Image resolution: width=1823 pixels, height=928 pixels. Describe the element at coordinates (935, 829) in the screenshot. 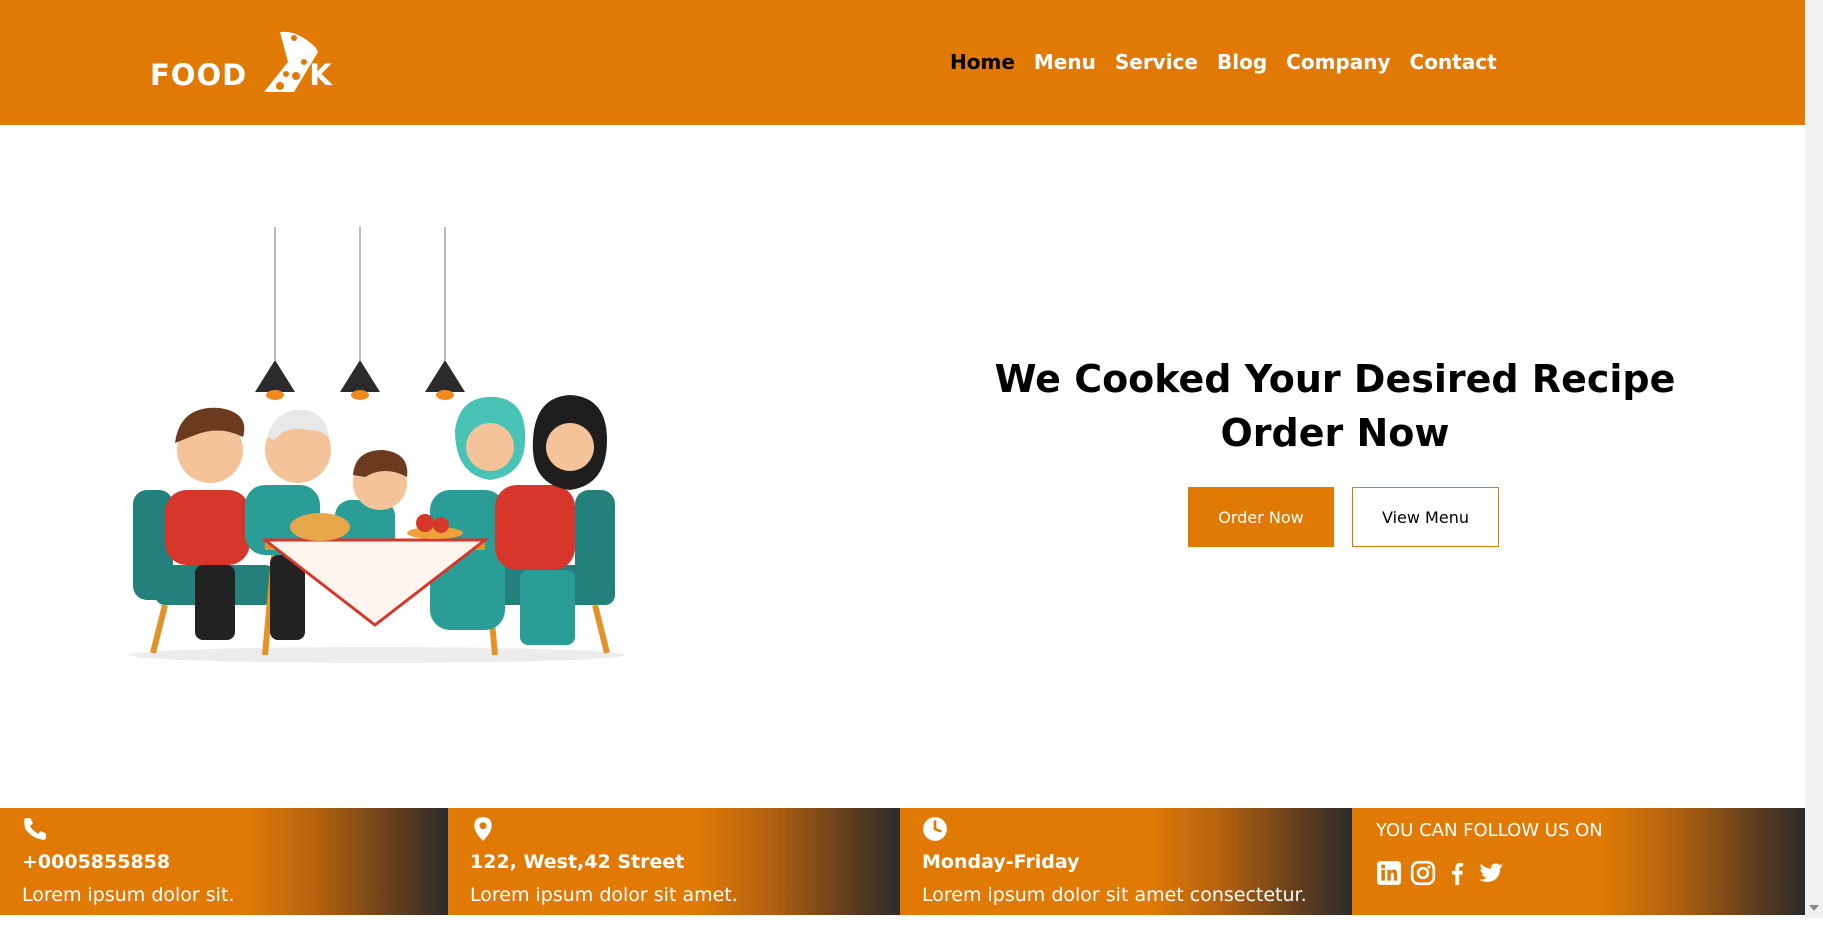

I see `clock-icon` at that location.